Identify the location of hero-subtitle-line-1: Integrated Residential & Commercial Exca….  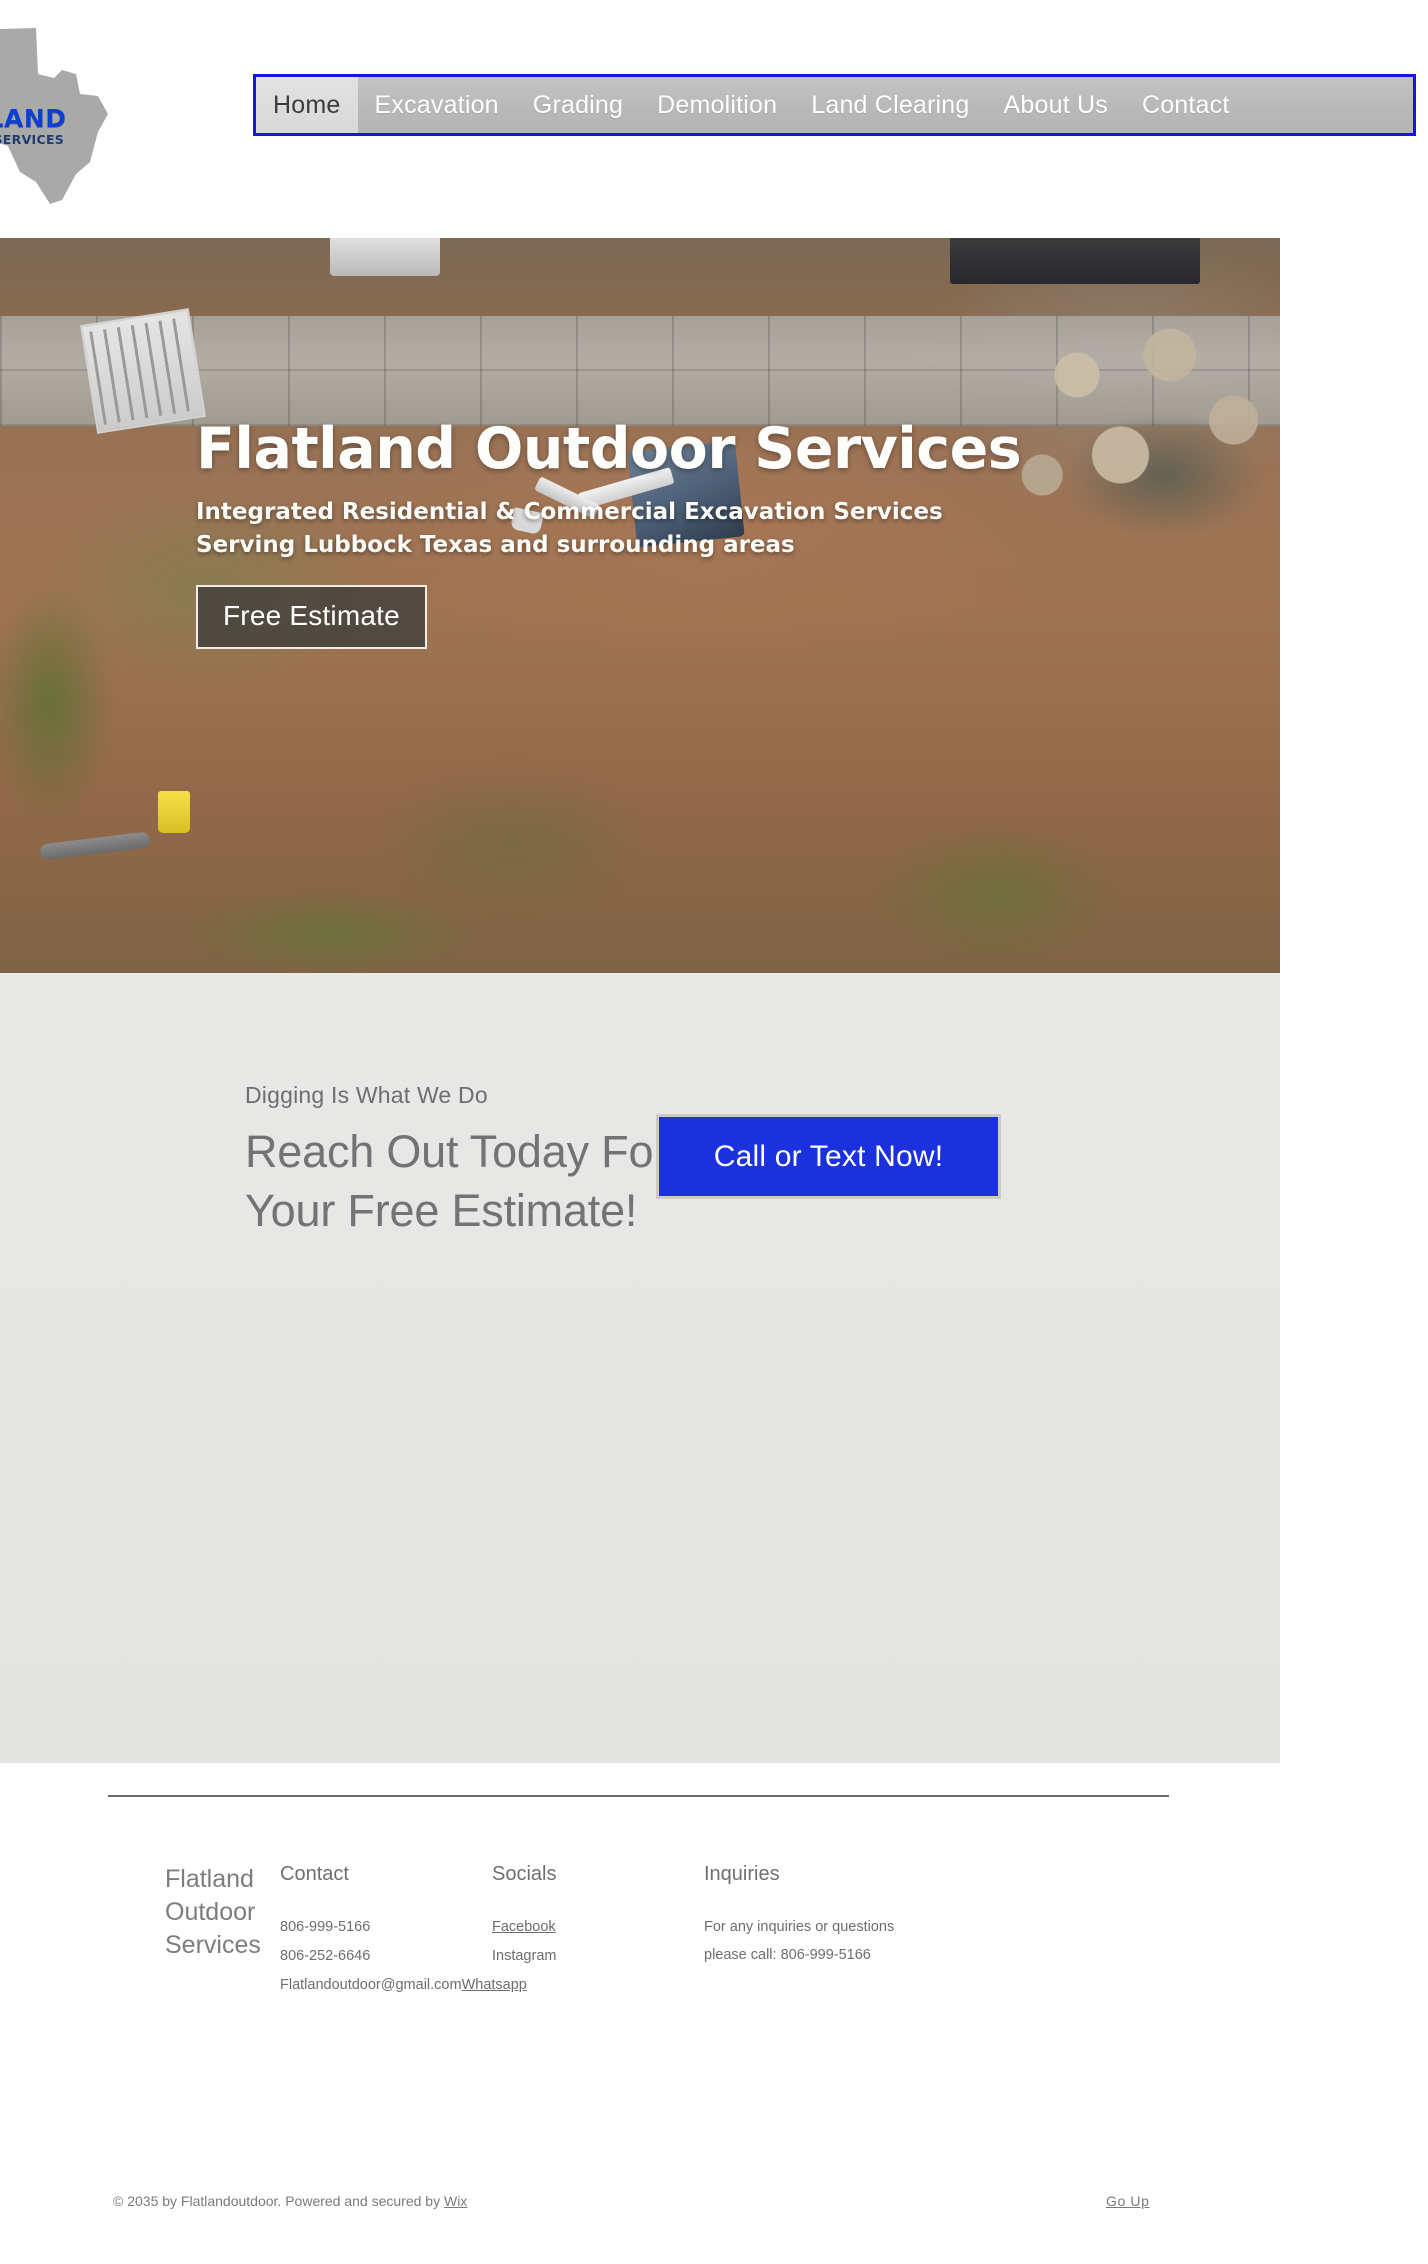
(569, 511).